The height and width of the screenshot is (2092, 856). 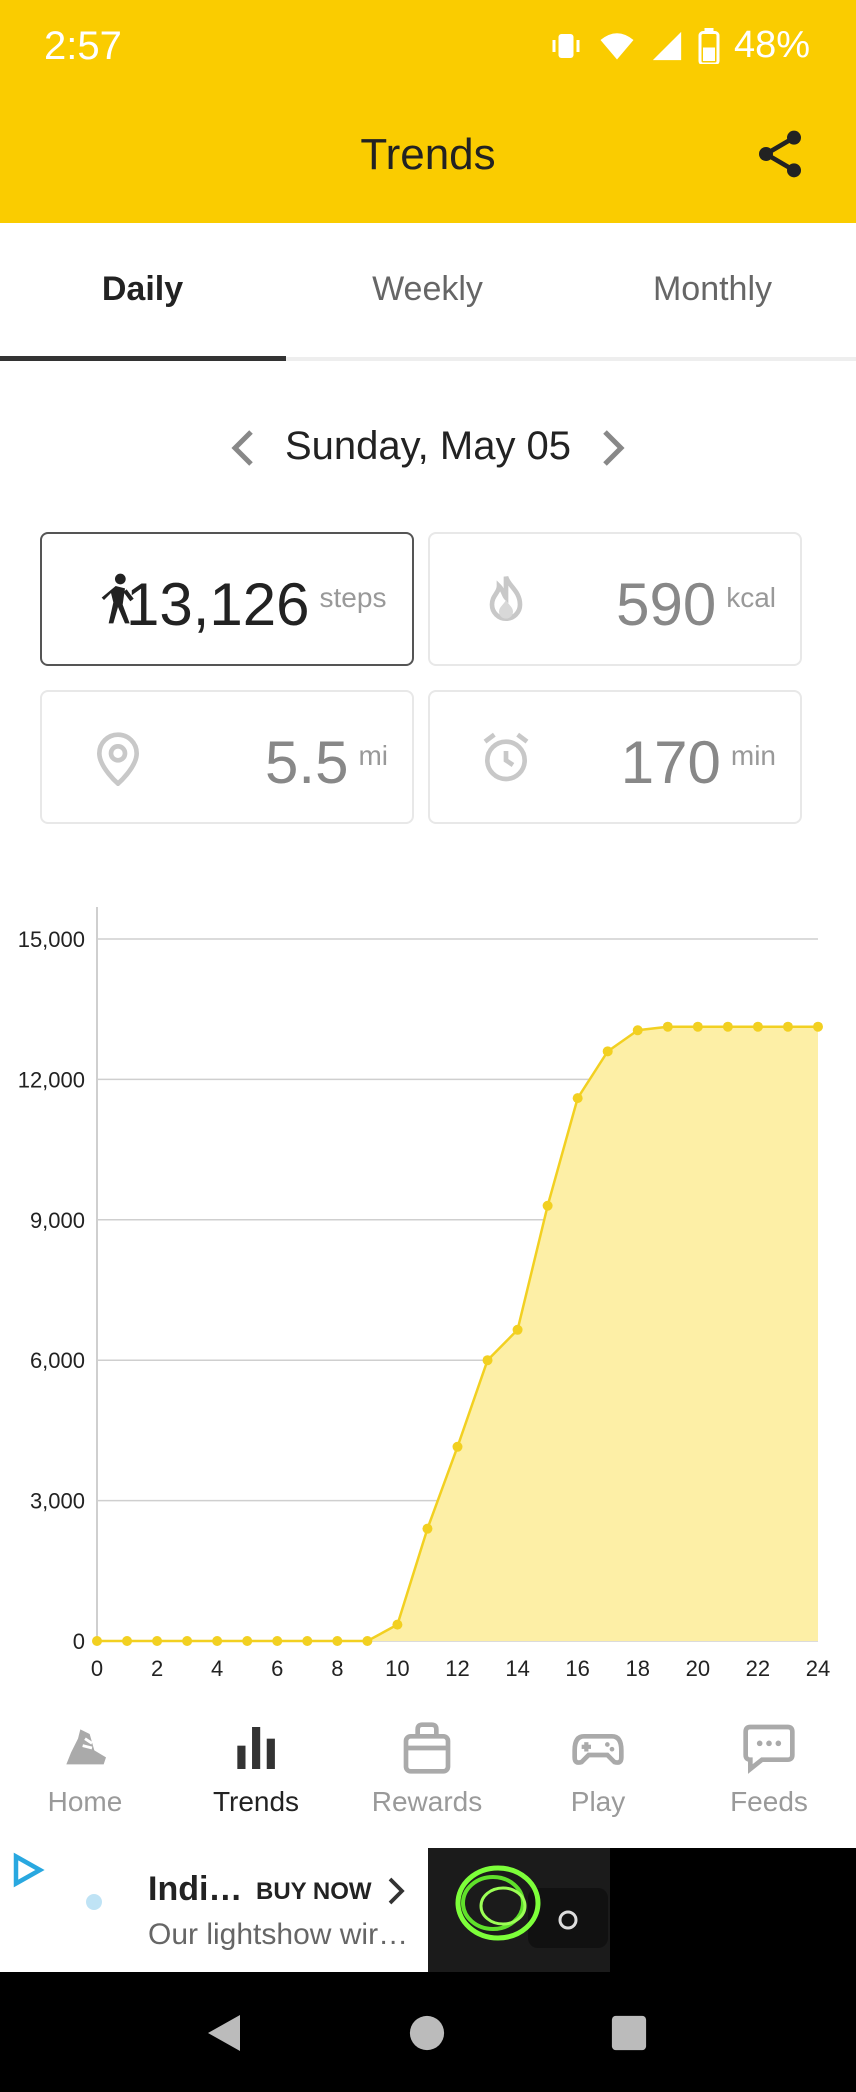 What do you see at coordinates (629, 2033) in the screenshot?
I see `recents-square-icon` at bounding box center [629, 2033].